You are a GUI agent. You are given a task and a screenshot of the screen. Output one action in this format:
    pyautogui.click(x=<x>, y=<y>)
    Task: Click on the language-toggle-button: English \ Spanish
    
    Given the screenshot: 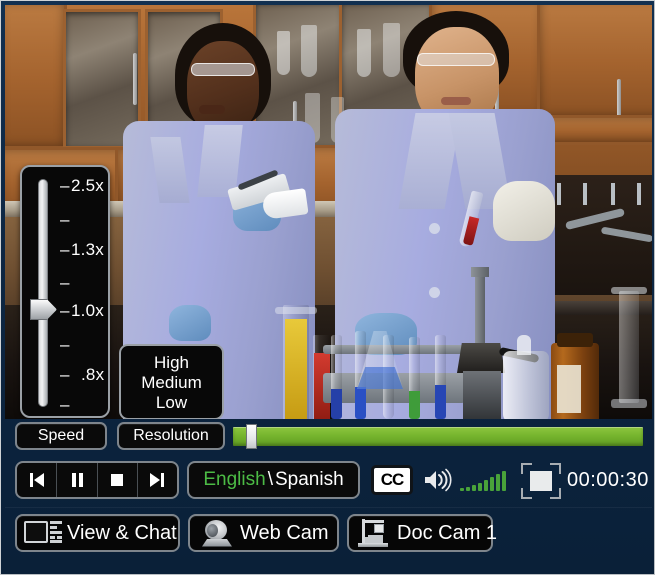 What is the action you would take?
    pyautogui.click(x=273, y=480)
    